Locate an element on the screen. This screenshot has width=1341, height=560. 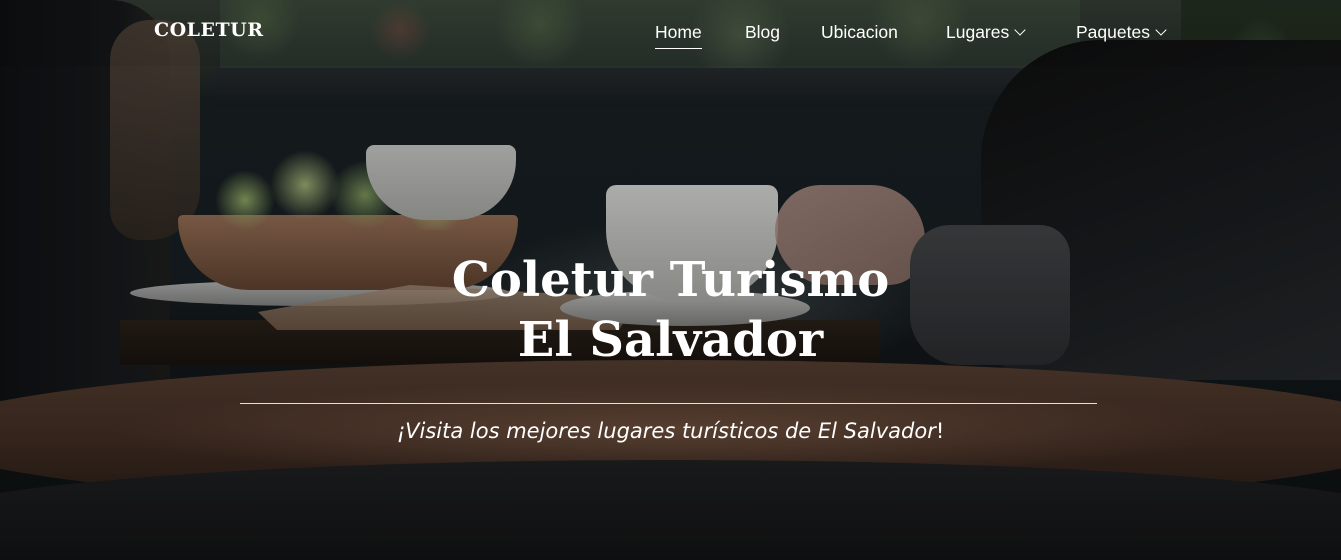
hero-subtitle-exclamation: ! is located at coordinates (940, 431).